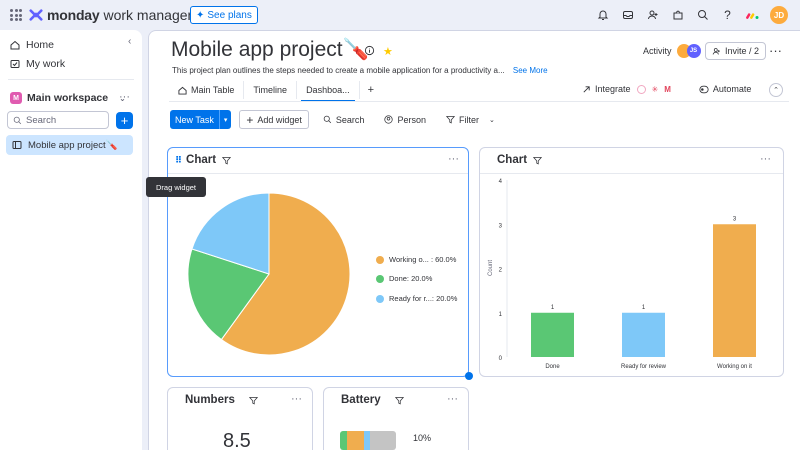 The image size is (800, 450). Describe the element at coordinates (452, 399) in the screenshot. I see `battery-widget-more-icon: ···` at that location.